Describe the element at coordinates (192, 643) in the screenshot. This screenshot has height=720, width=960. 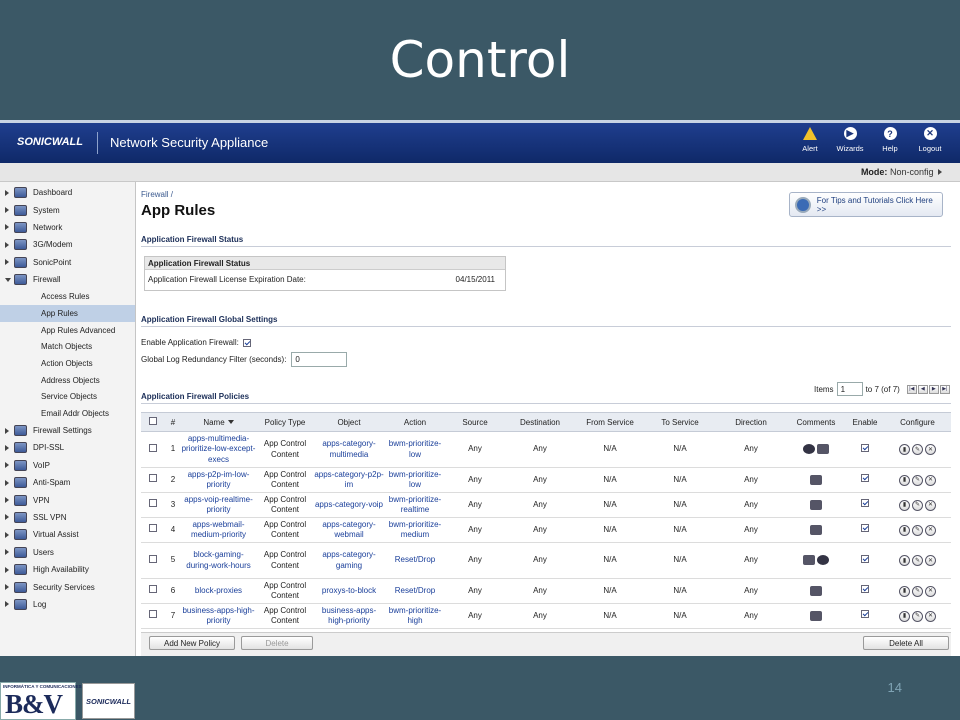
I see `add-policy-button: Add New Policy` at that location.